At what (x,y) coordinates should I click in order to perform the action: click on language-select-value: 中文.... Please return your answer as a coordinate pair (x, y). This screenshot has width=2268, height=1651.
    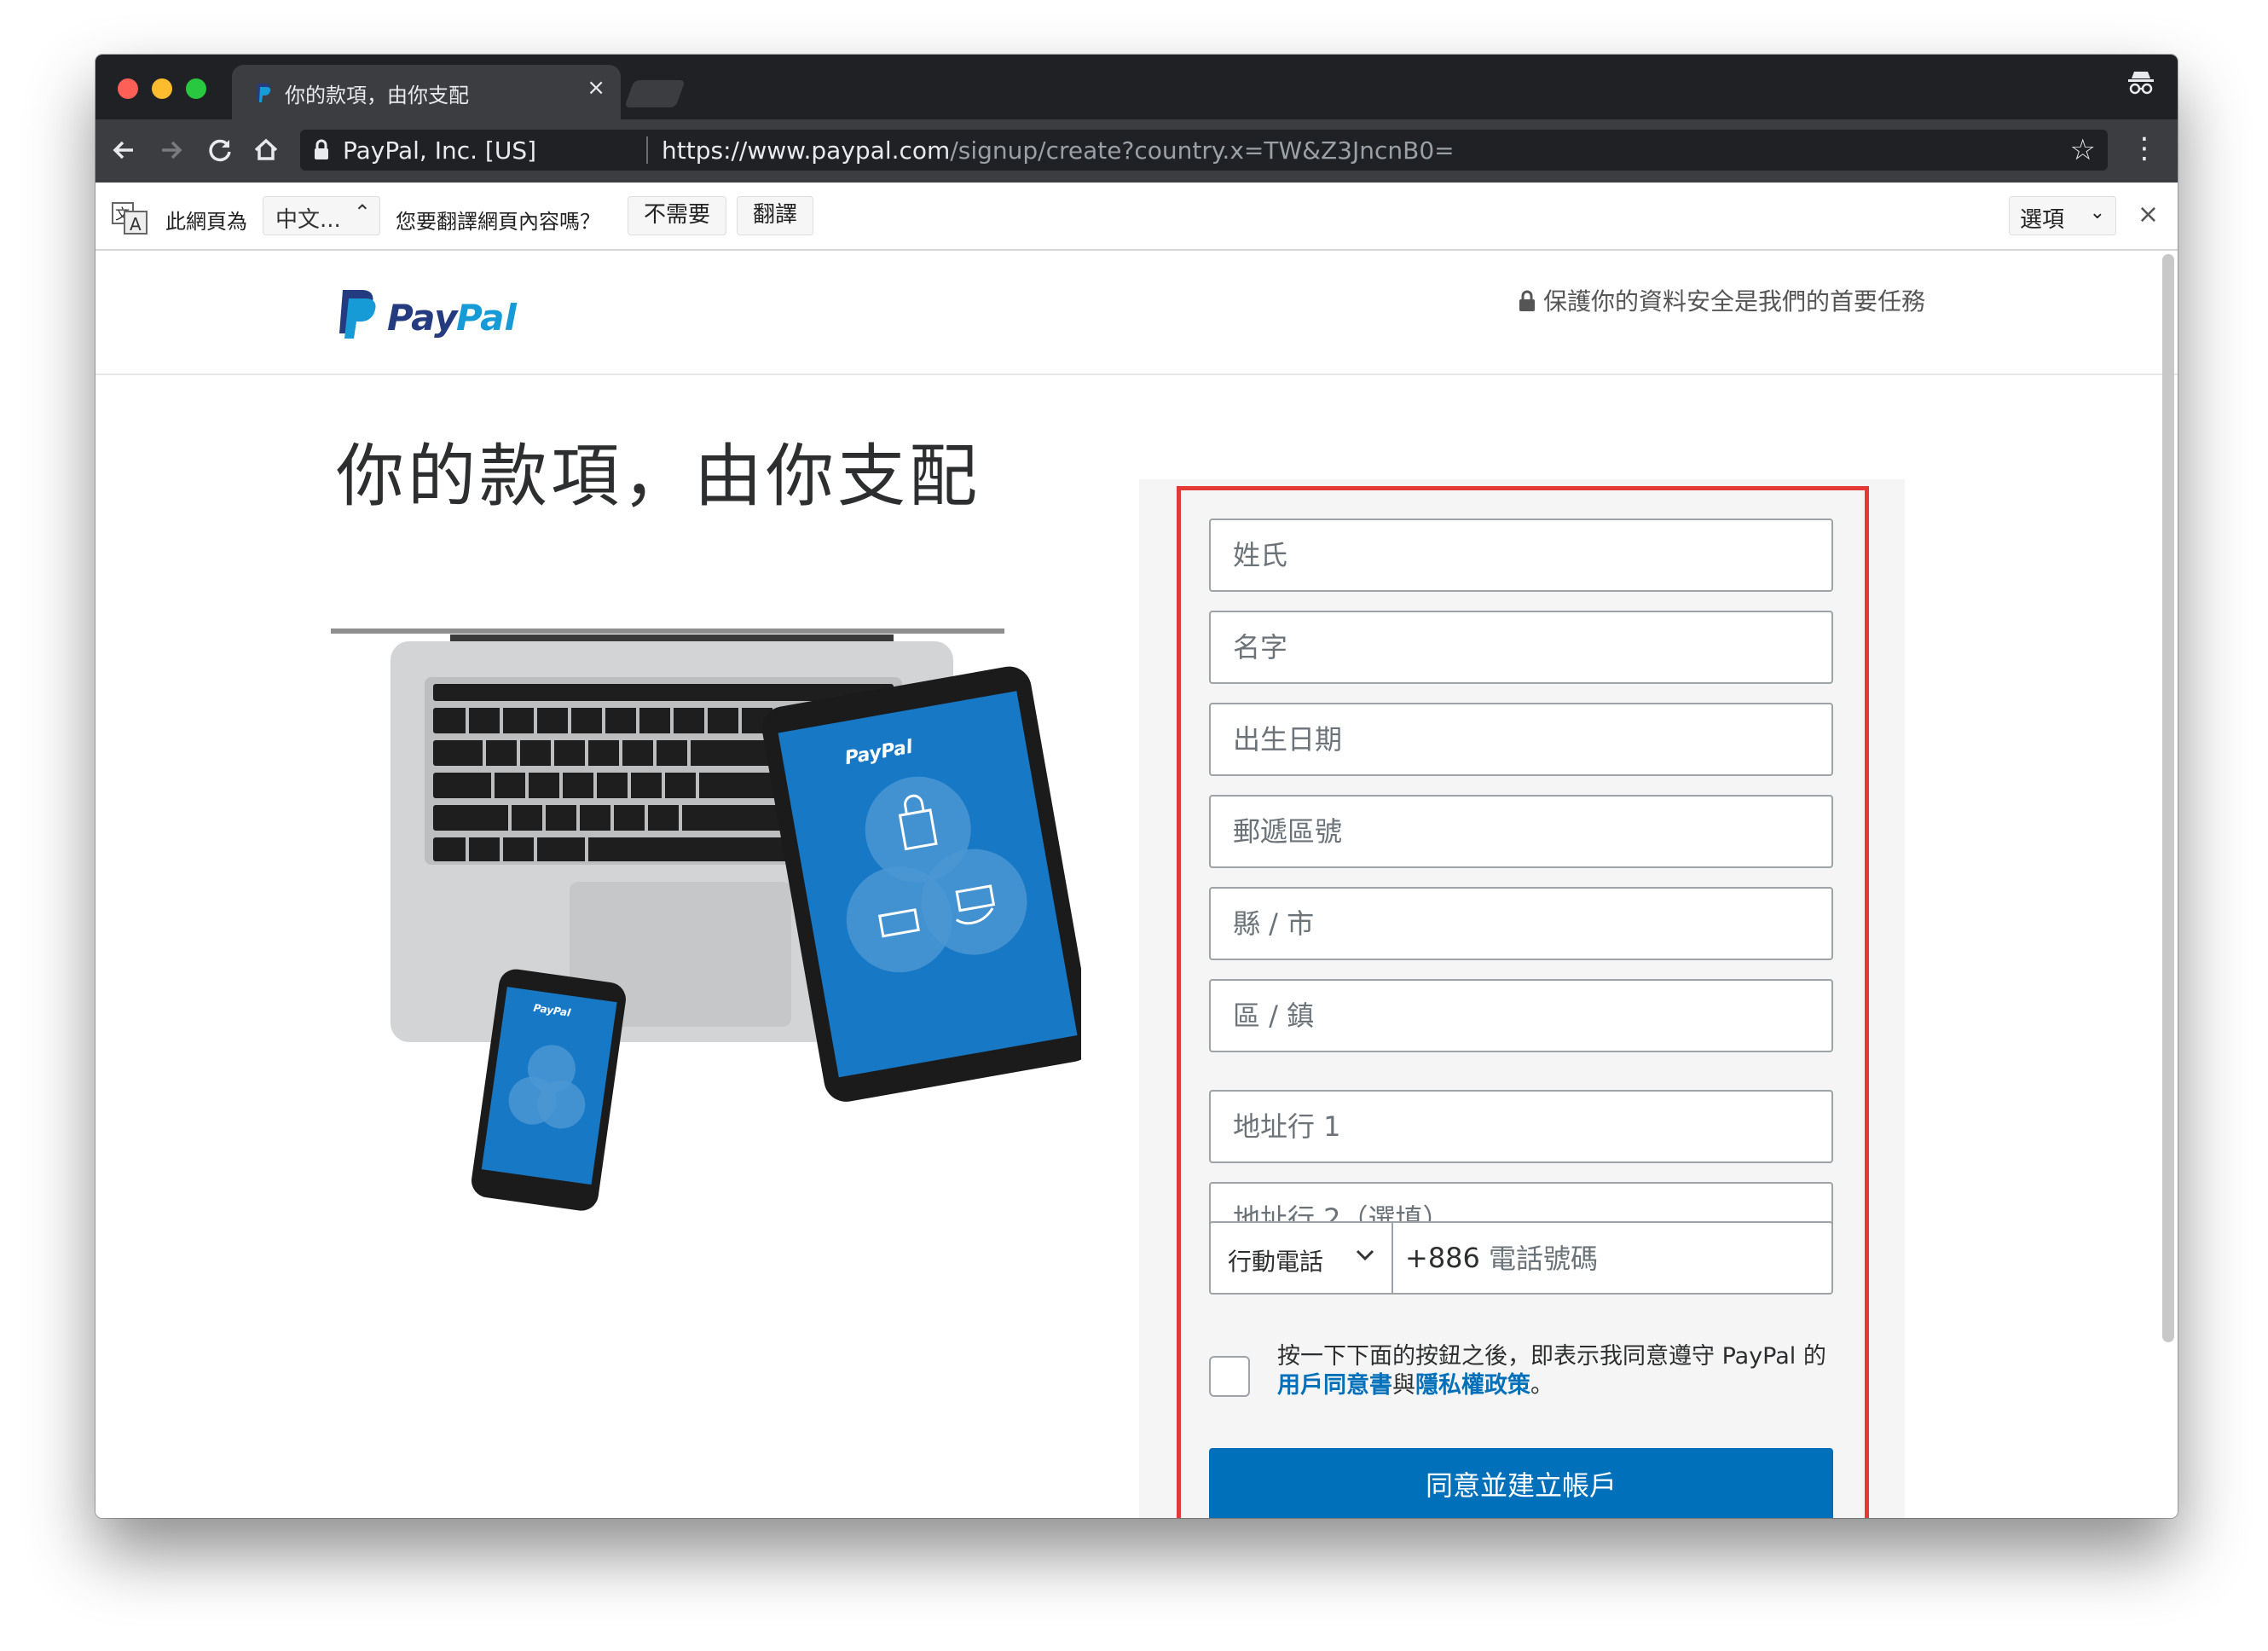
    Looking at the image, I should click on (308, 220).